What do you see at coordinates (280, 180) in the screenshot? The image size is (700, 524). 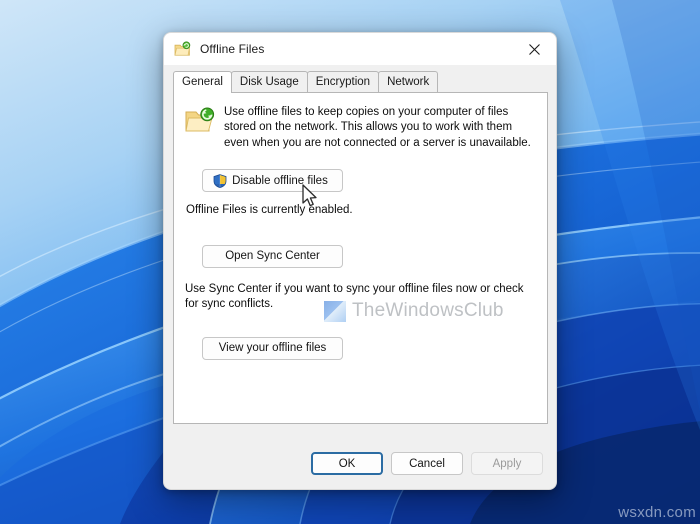 I see `disable-offline-files-label: Disable offline files` at bounding box center [280, 180].